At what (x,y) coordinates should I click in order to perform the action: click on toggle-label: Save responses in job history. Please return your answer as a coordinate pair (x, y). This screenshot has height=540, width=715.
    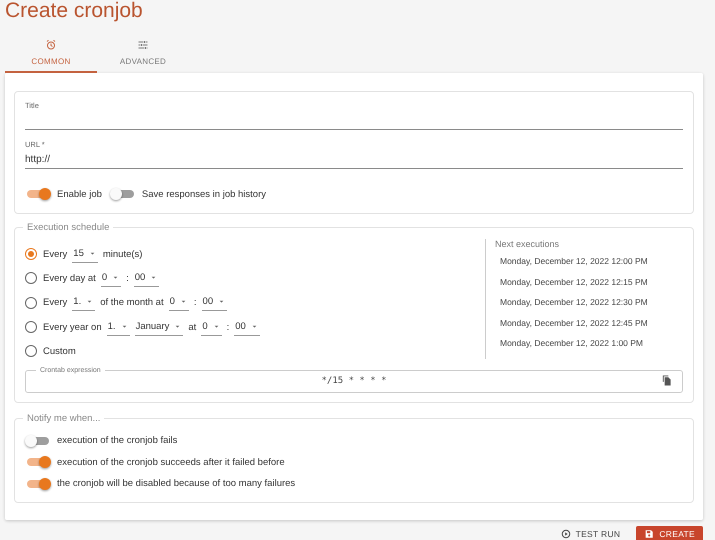
    Looking at the image, I should click on (204, 194).